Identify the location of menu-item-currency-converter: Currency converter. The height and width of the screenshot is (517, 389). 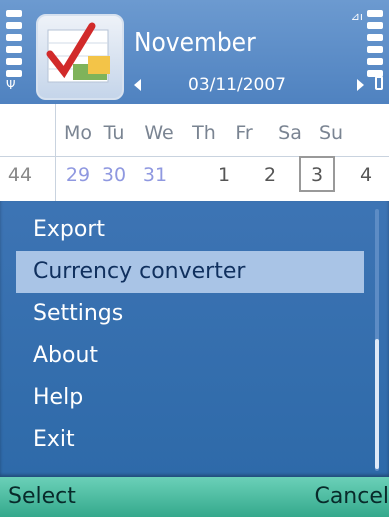
(190, 272).